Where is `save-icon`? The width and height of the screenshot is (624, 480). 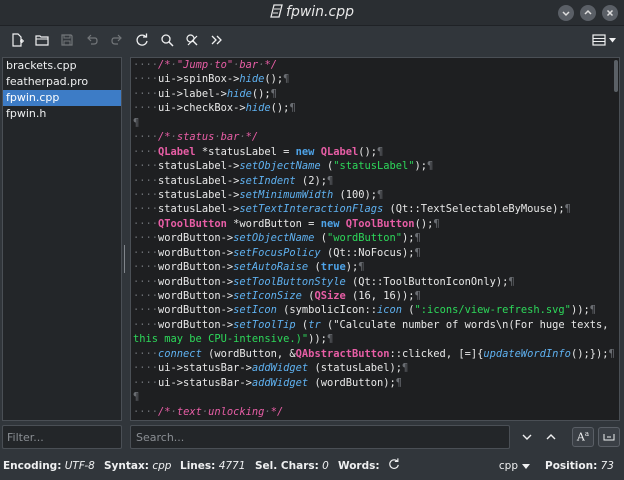
save-icon is located at coordinates (66, 40).